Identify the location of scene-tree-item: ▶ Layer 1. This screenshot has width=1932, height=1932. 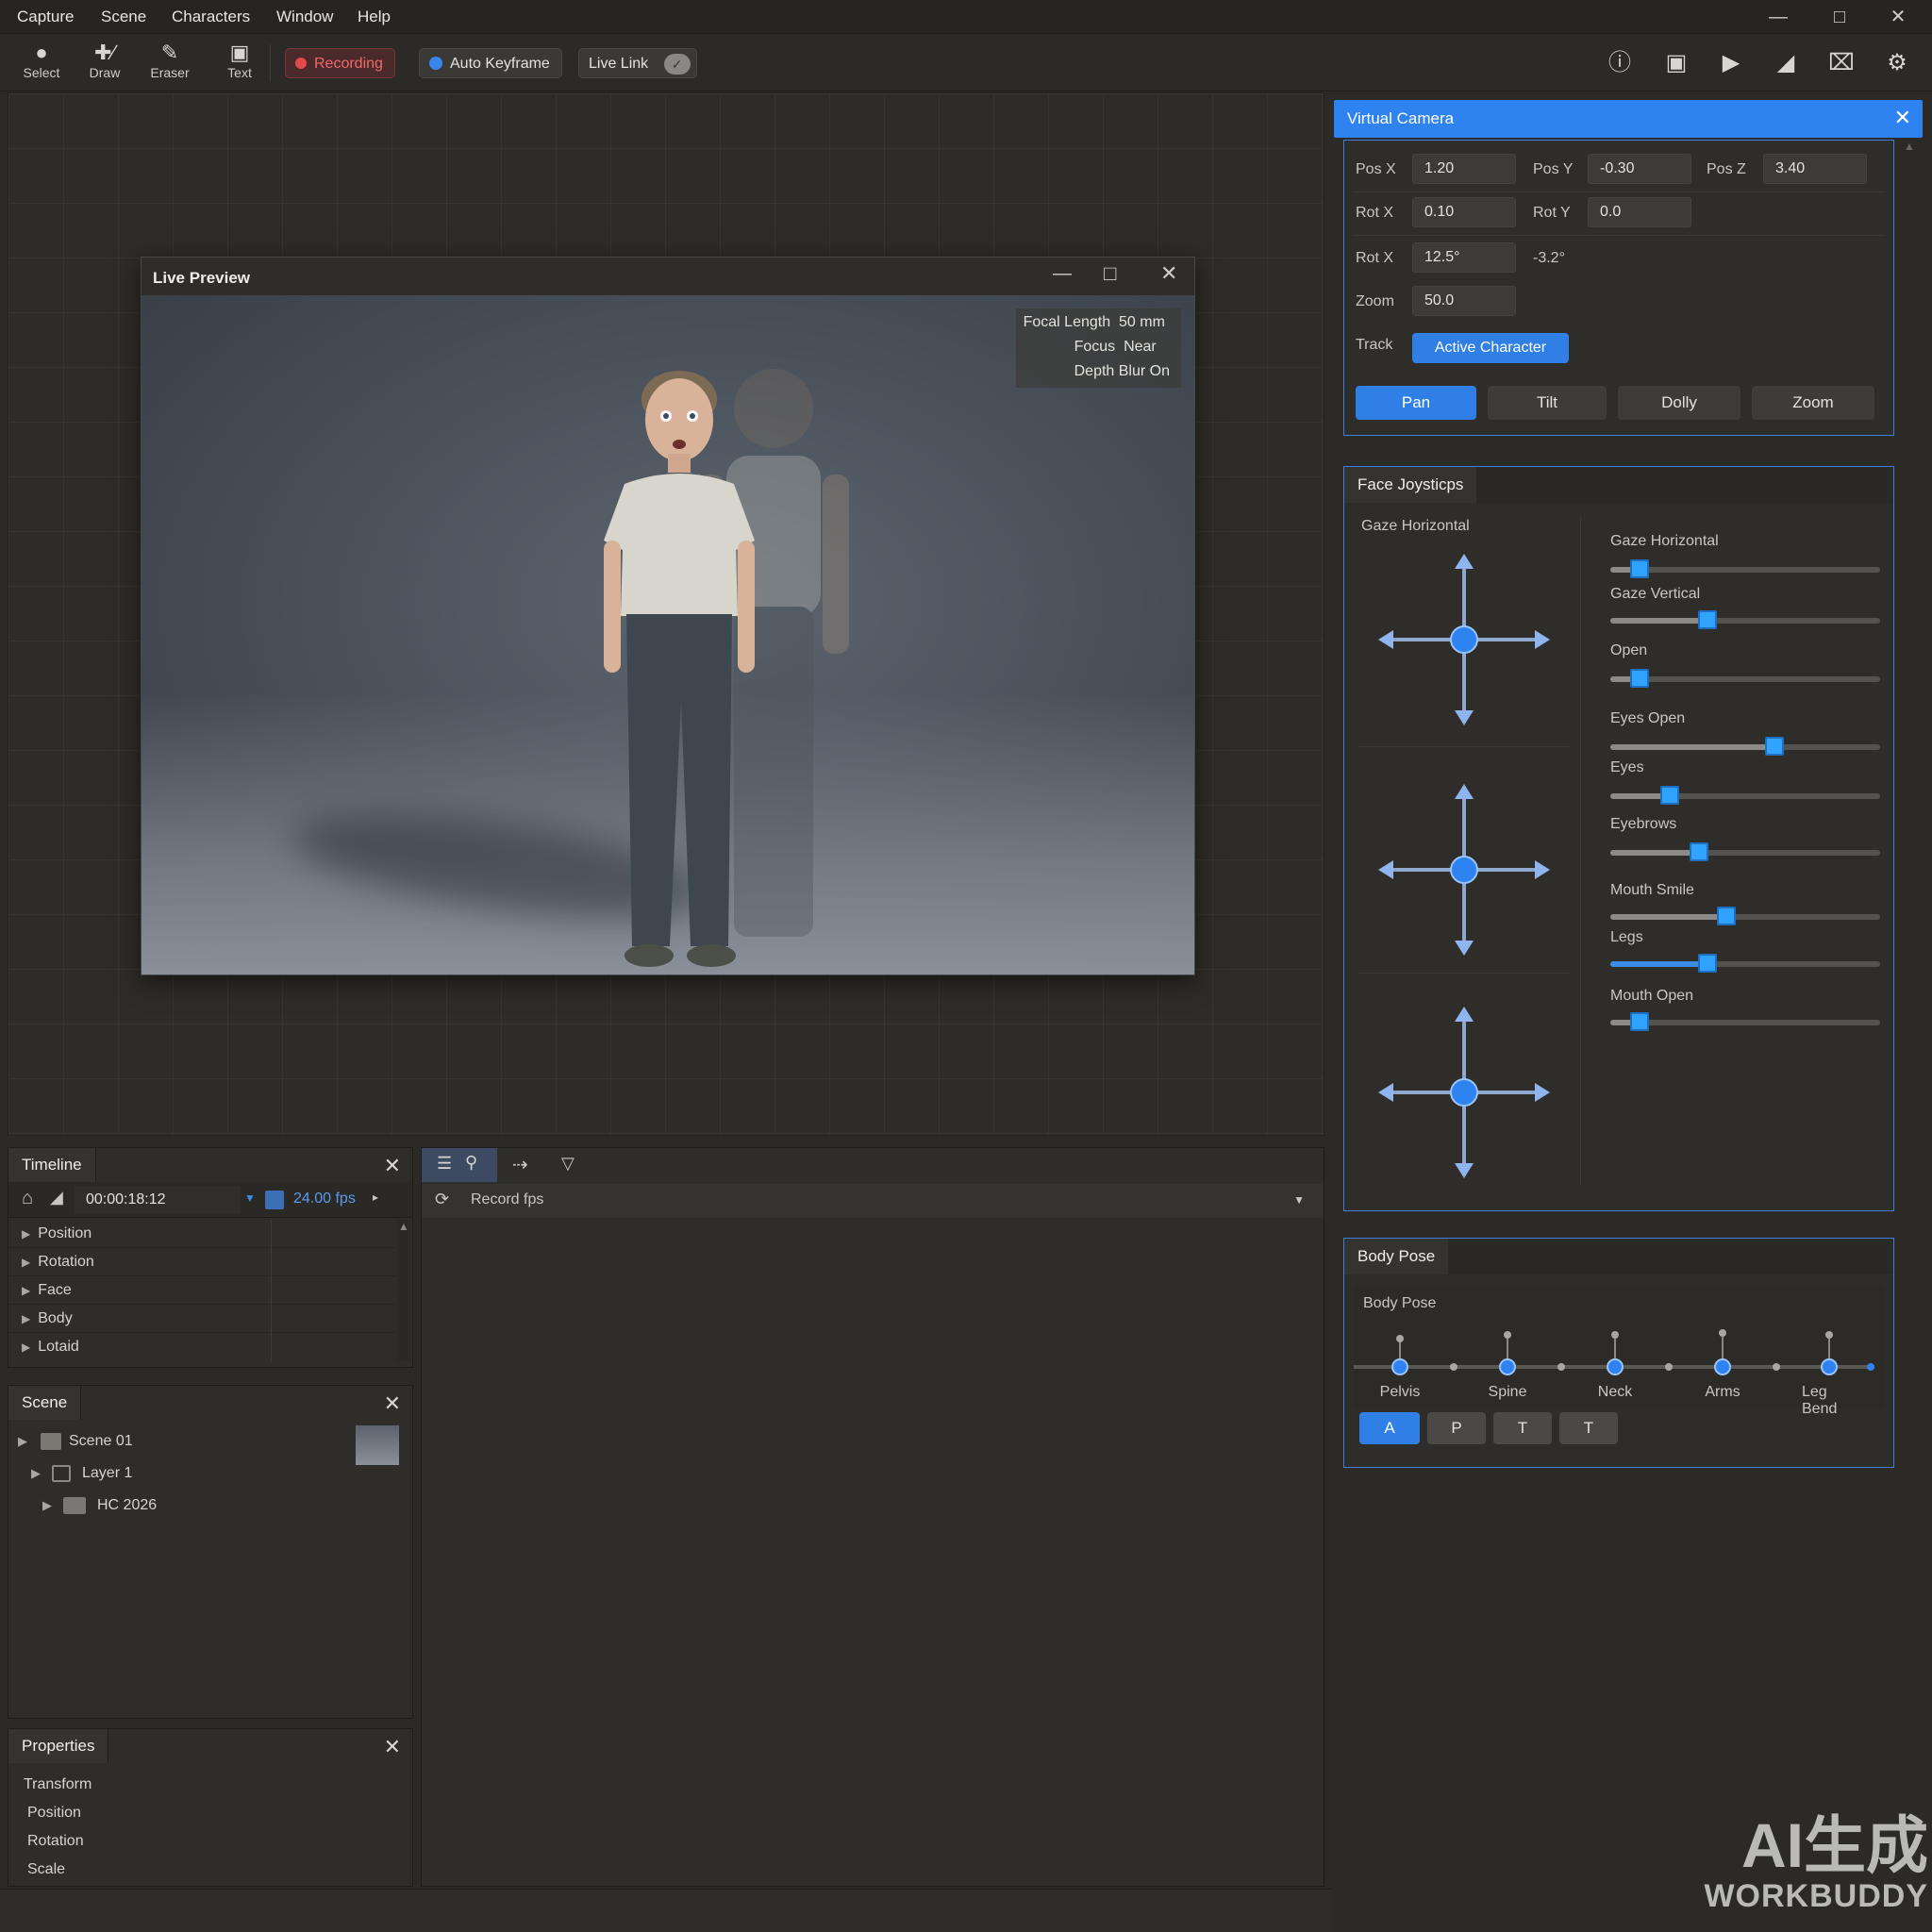
(210, 1473).